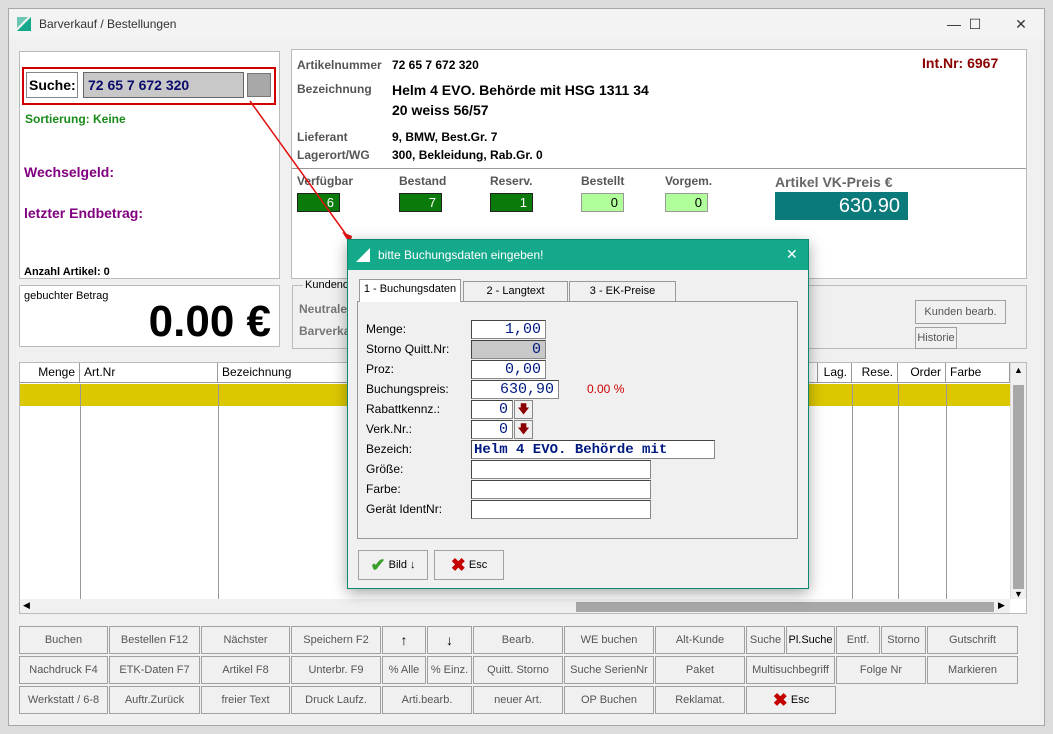 The width and height of the screenshot is (1053, 734). What do you see at coordinates (378, 565) in the screenshot?
I see `checkmark-icon: ✔` at bounding box center [378, 565].